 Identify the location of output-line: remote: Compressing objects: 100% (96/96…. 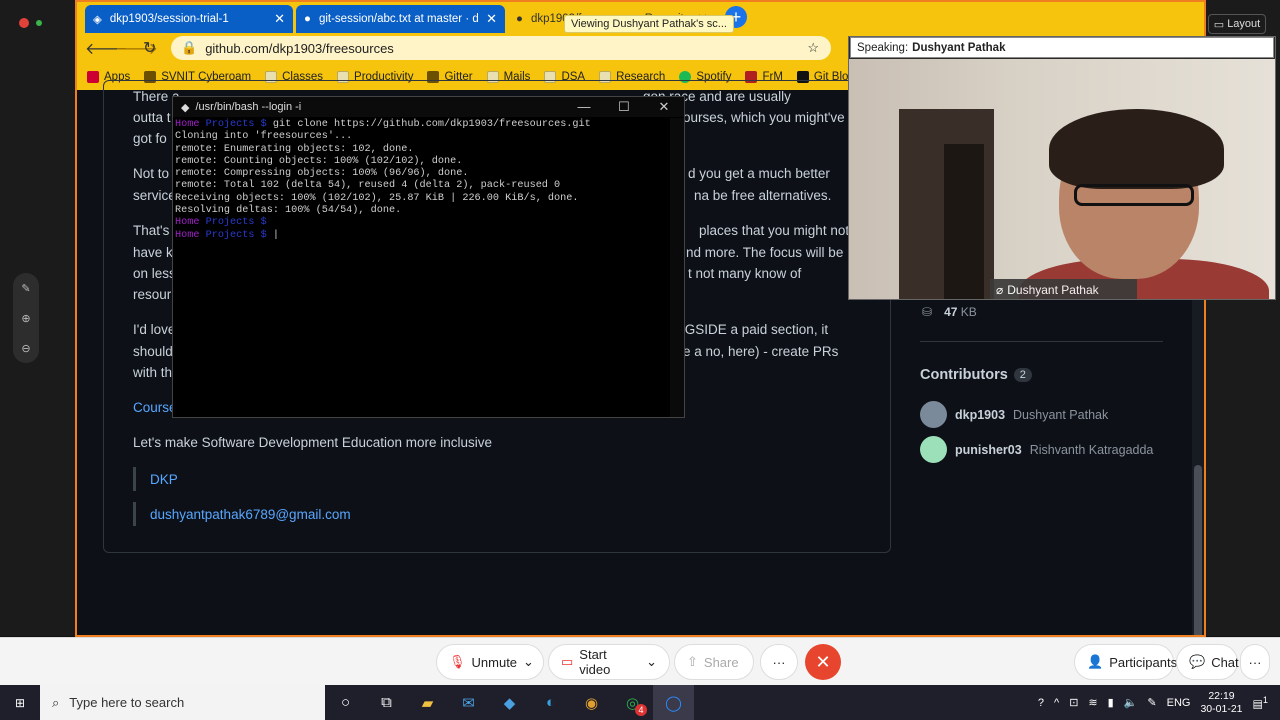
(322, 174).